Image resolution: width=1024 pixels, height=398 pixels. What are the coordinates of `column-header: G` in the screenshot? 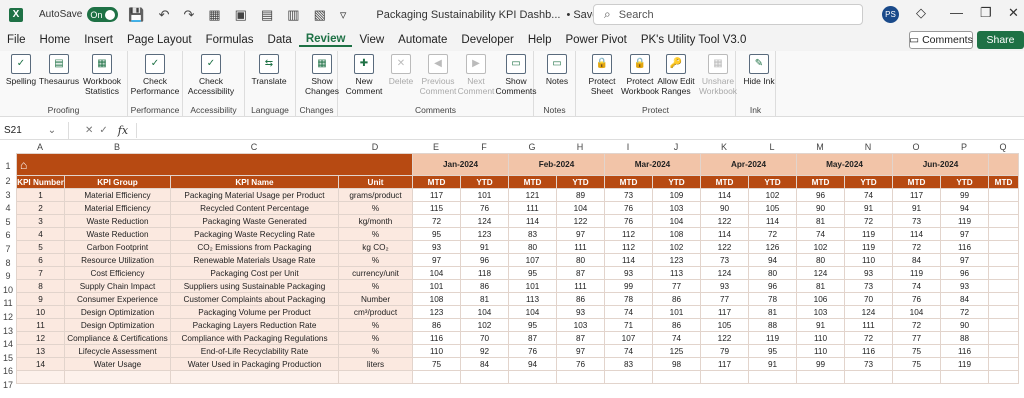 It's located at (532, 147).